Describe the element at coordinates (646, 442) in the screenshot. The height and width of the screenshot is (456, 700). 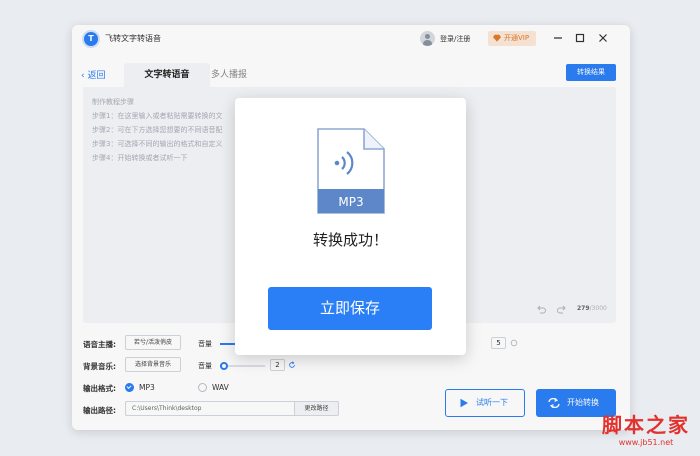
I see `watermark-url: www.jb51.net` at that location.